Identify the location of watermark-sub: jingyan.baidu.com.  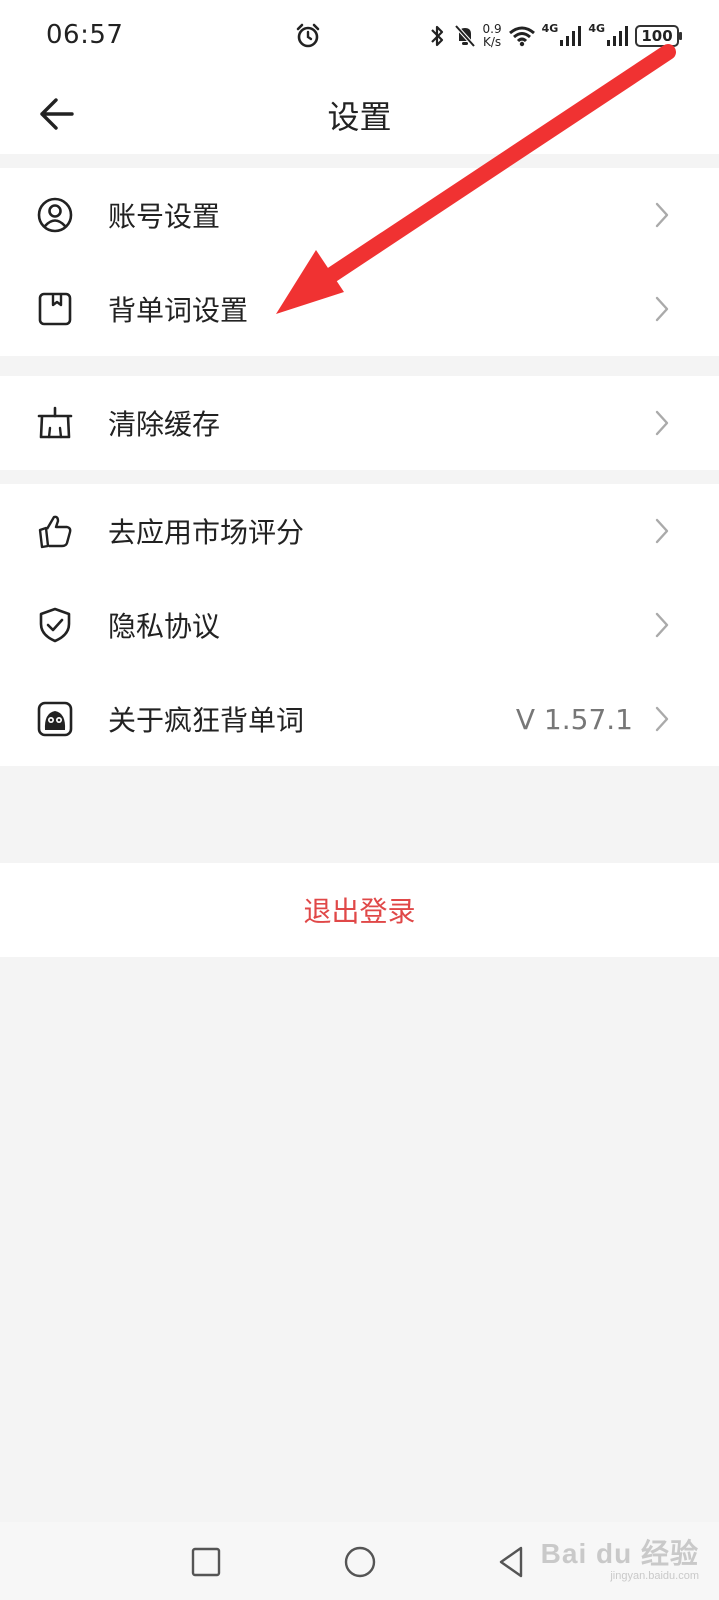
(654, 1576).